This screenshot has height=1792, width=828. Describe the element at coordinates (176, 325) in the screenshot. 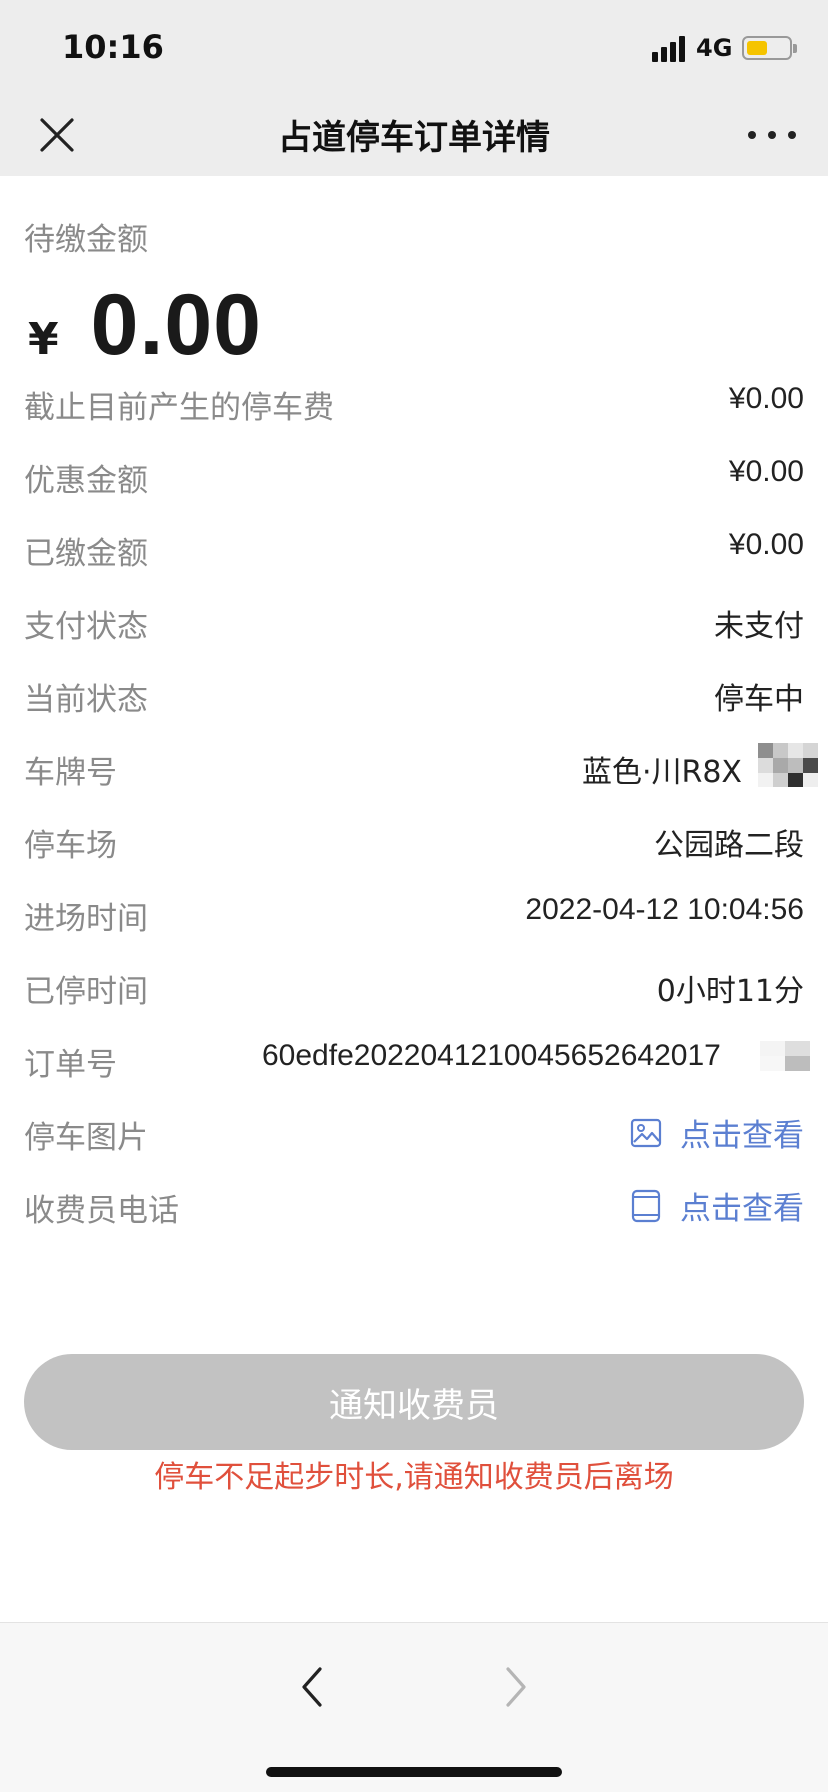

I see `due-value: 0.00` at that location.